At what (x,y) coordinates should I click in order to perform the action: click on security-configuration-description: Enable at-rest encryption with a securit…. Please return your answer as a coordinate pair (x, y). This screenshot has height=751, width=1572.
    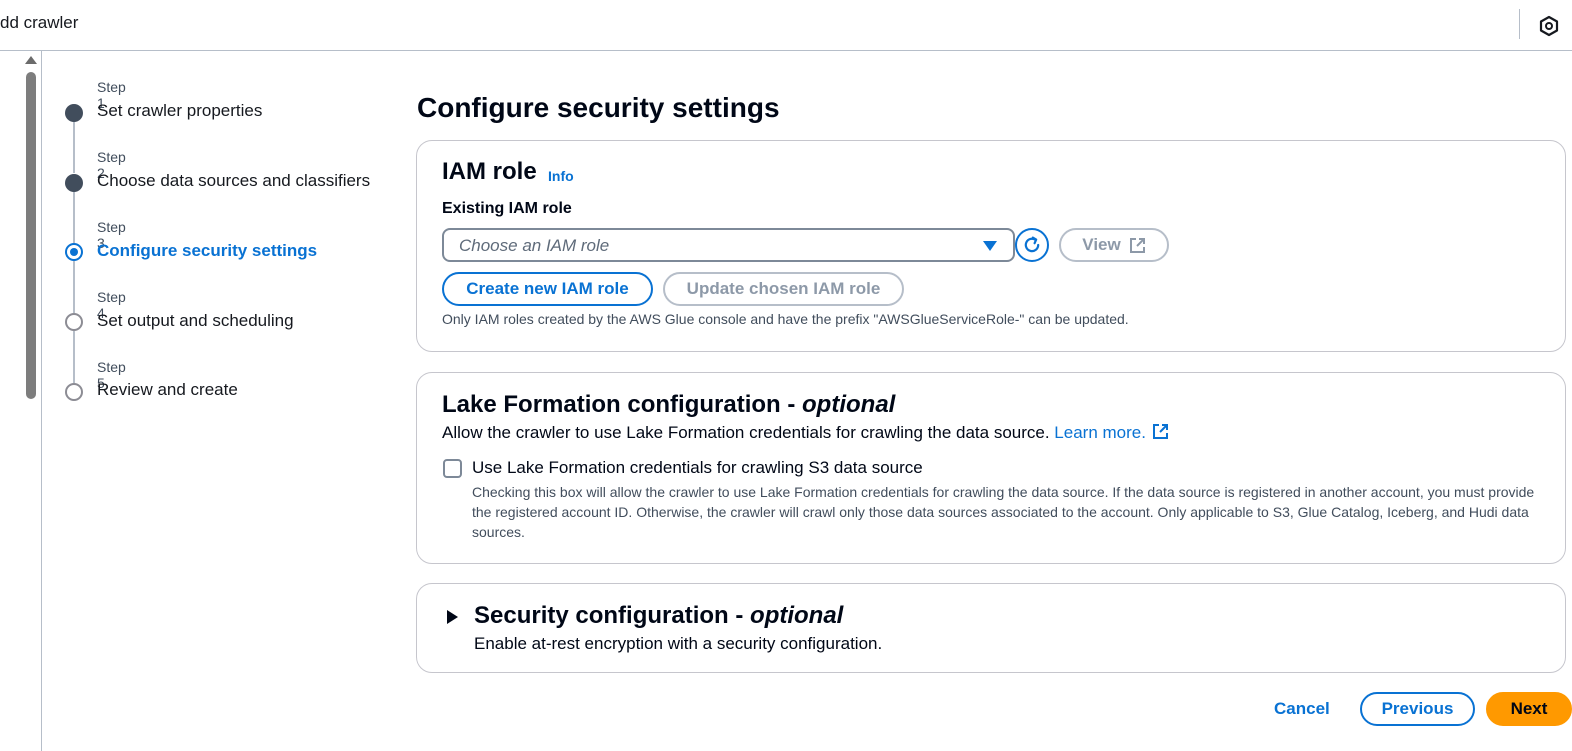
    Looking at the image, I should click on (678, 643).